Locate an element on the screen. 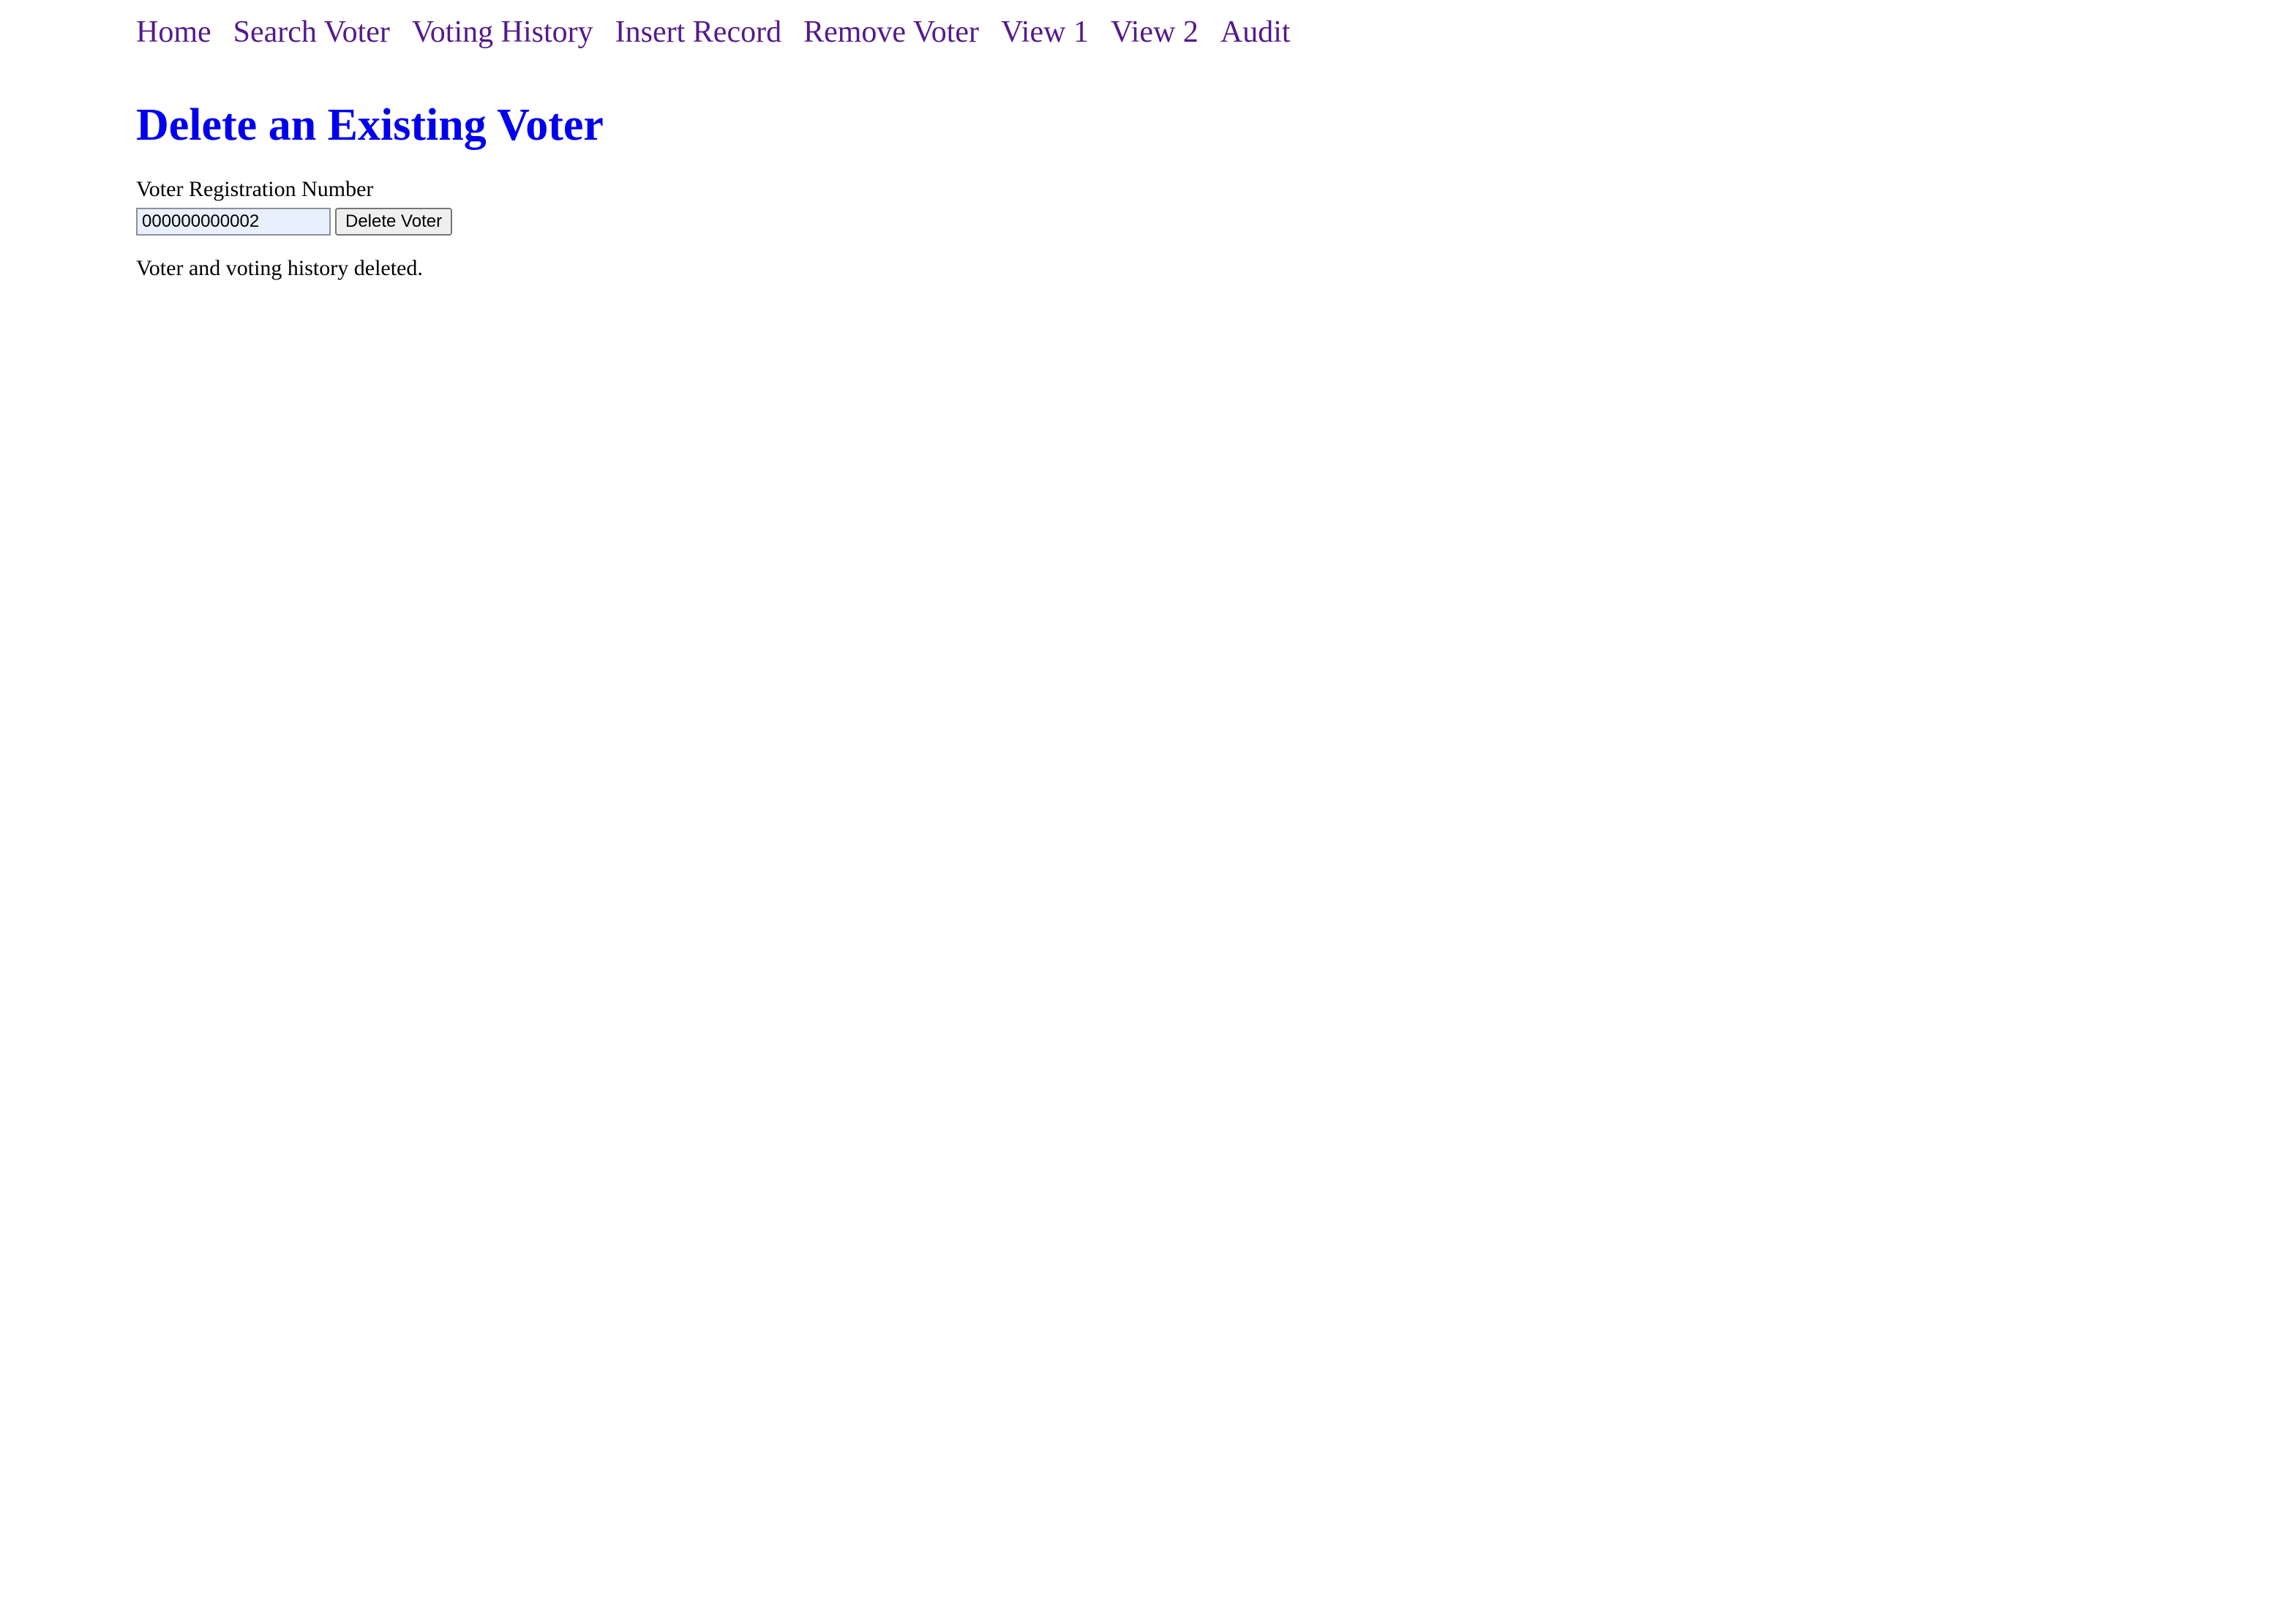  nav-link-remove-voter: Remove Voter is located at coordinates (891, 33).